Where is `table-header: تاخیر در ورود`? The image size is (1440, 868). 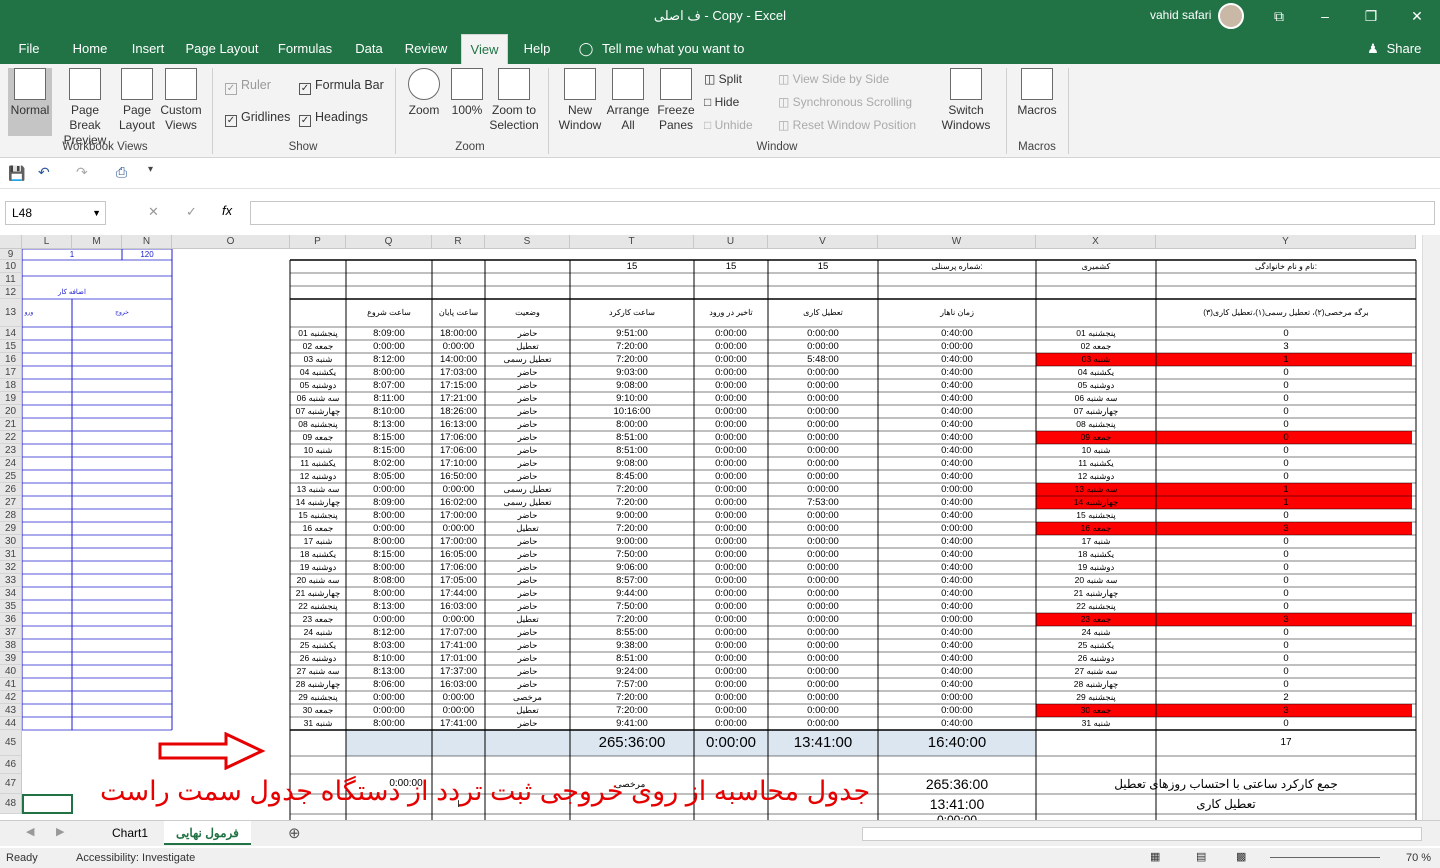 table-header: تاخیر در ورود is located at coordinates (731, 313).